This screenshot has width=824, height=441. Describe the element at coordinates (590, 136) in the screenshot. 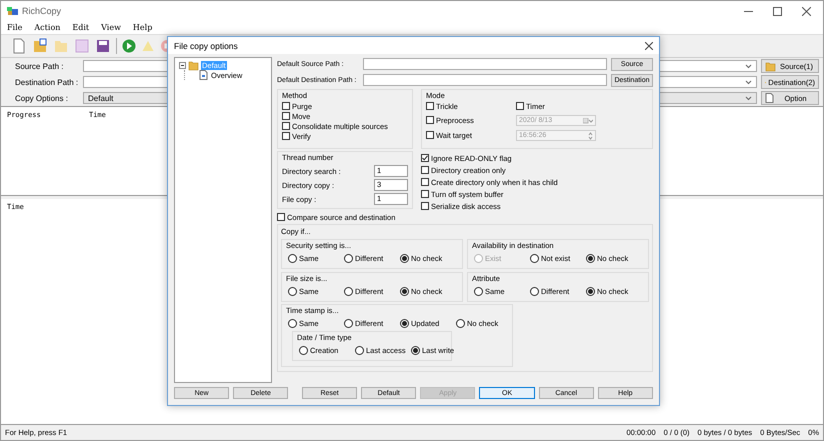

I see `spin-arrows-icon` at that location.